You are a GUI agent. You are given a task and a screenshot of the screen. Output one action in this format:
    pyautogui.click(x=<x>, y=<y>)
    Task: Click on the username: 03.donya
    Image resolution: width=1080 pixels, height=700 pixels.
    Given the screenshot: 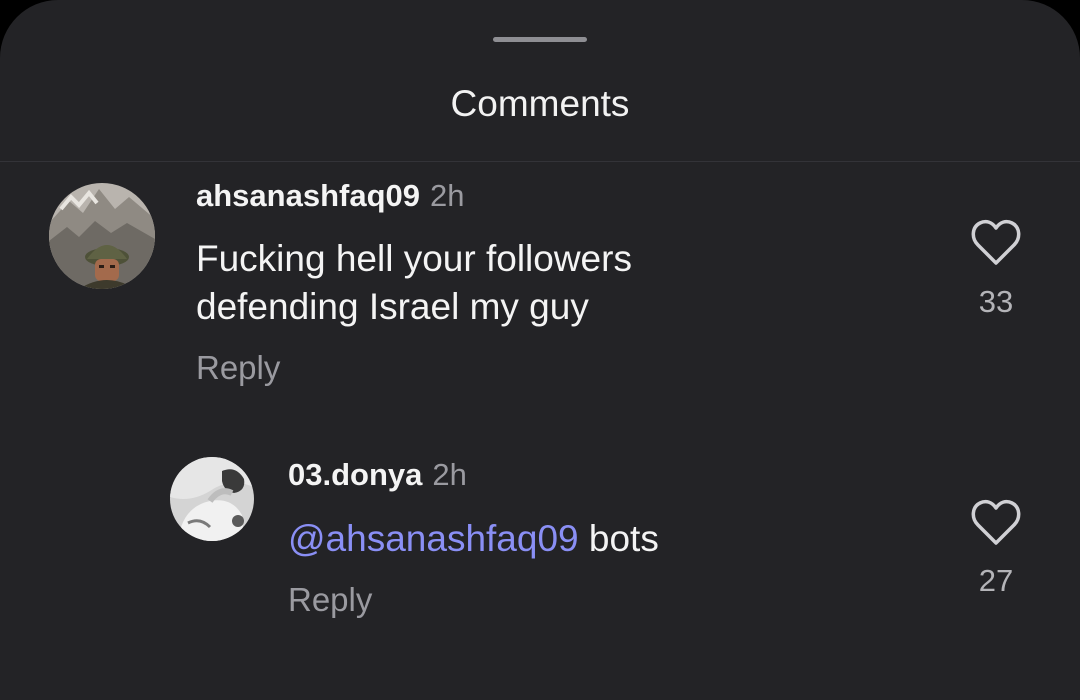 What is the action you would take?
    pyautogui.click(x=355, y=474)
    